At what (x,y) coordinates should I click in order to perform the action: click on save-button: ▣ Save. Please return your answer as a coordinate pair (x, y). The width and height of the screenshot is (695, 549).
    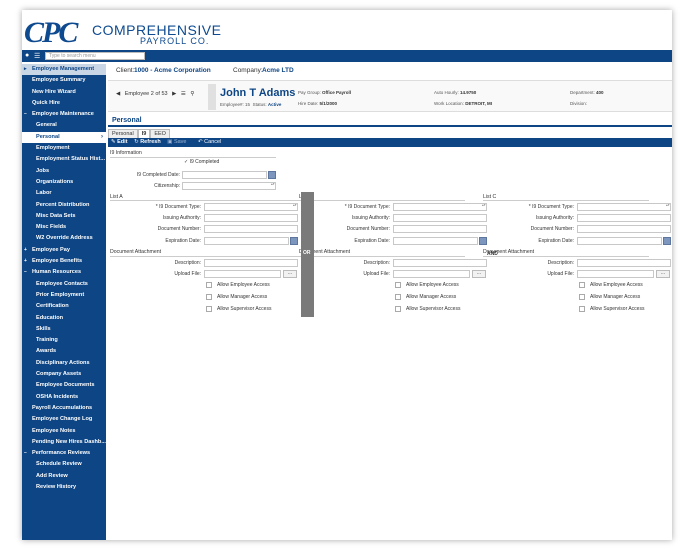
    Looking at the image, I should click on (179, 142).